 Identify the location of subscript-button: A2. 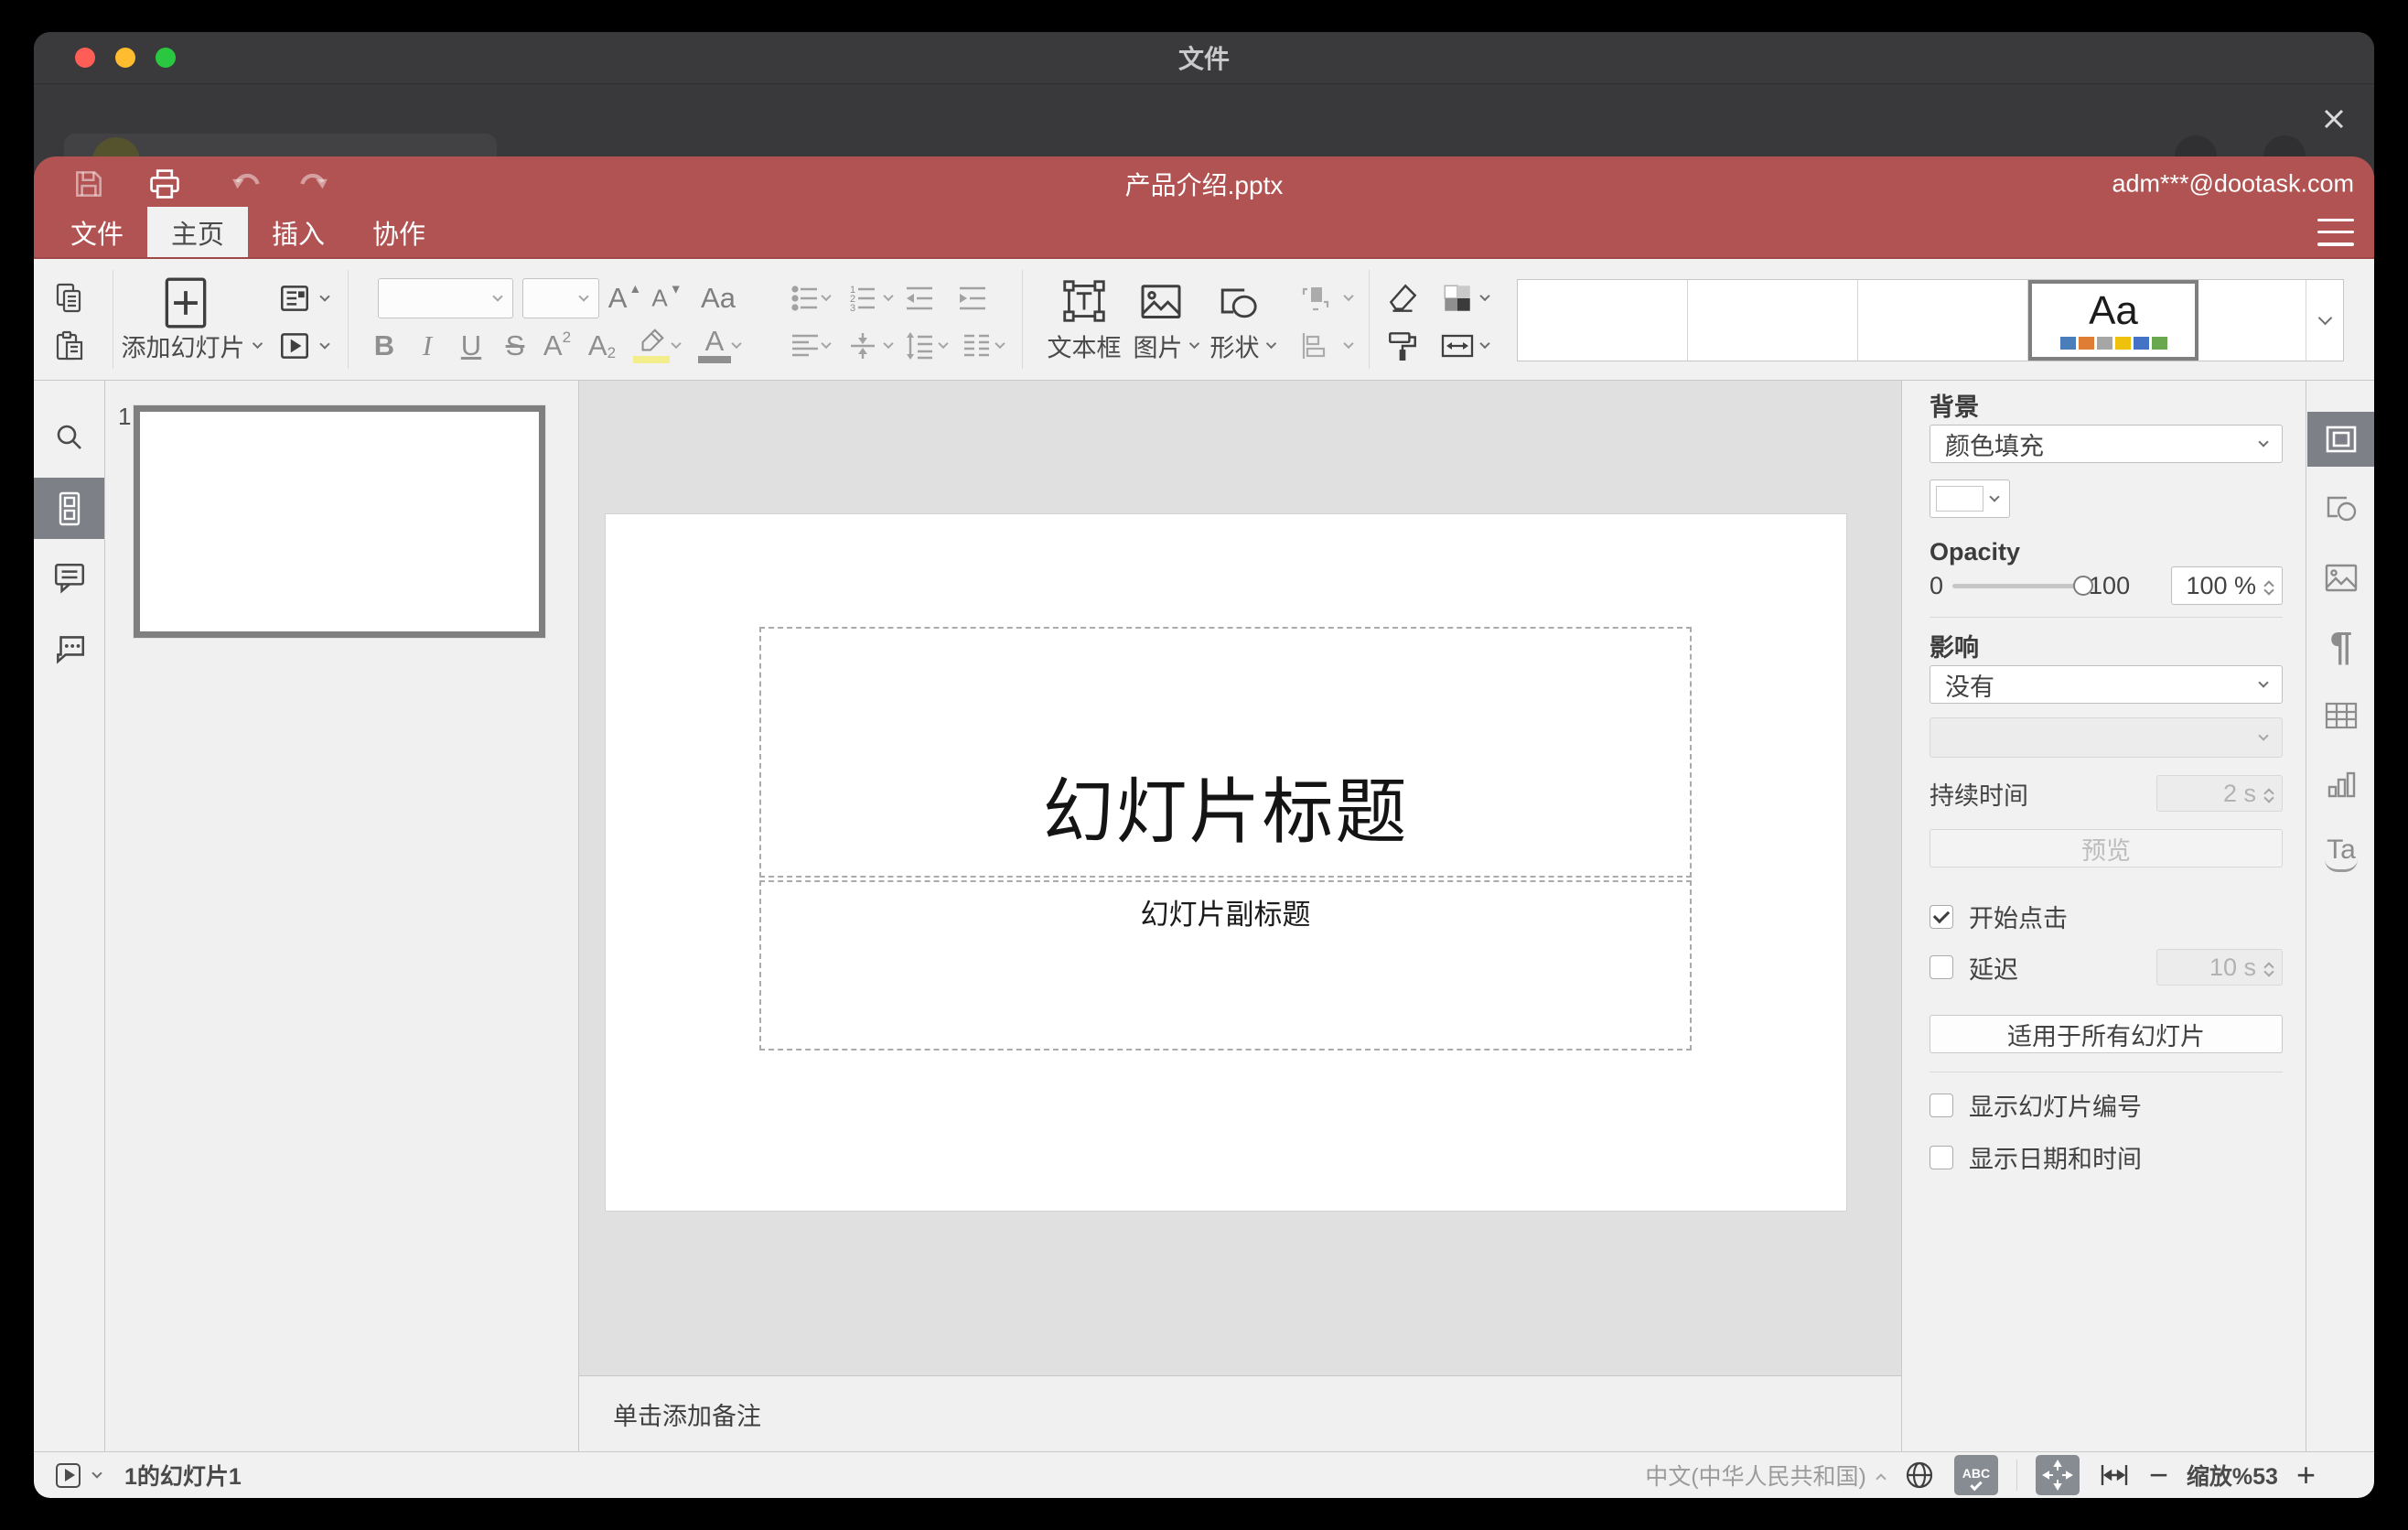
(602, 345).